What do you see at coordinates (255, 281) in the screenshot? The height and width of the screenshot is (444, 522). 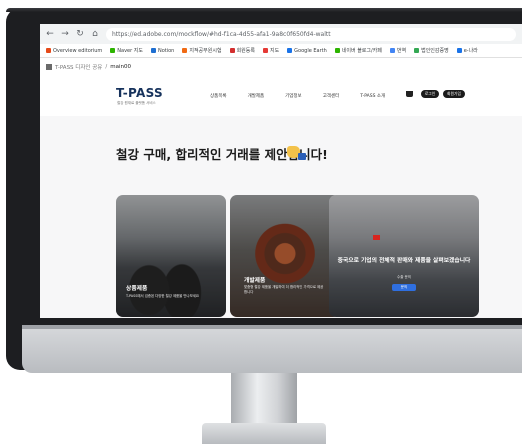 I see `card-title: 개발제품` at bounding box center [255, 281].